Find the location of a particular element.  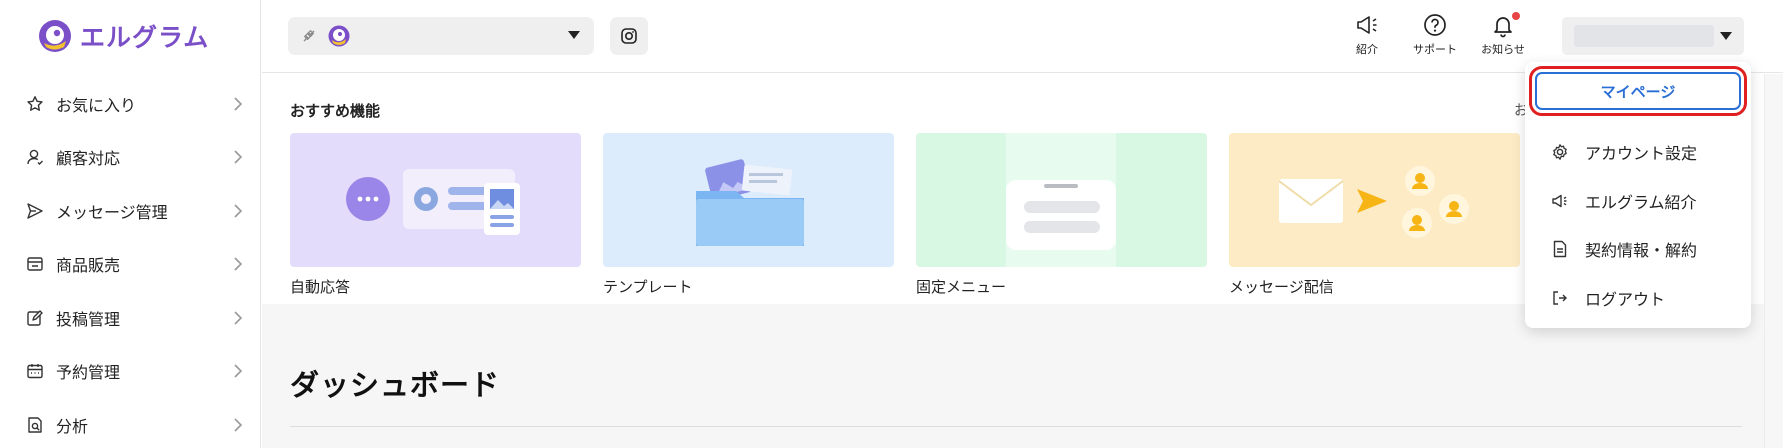

menu-item-account-settings: アカウント設定 is located at coordinates (1624, 152).